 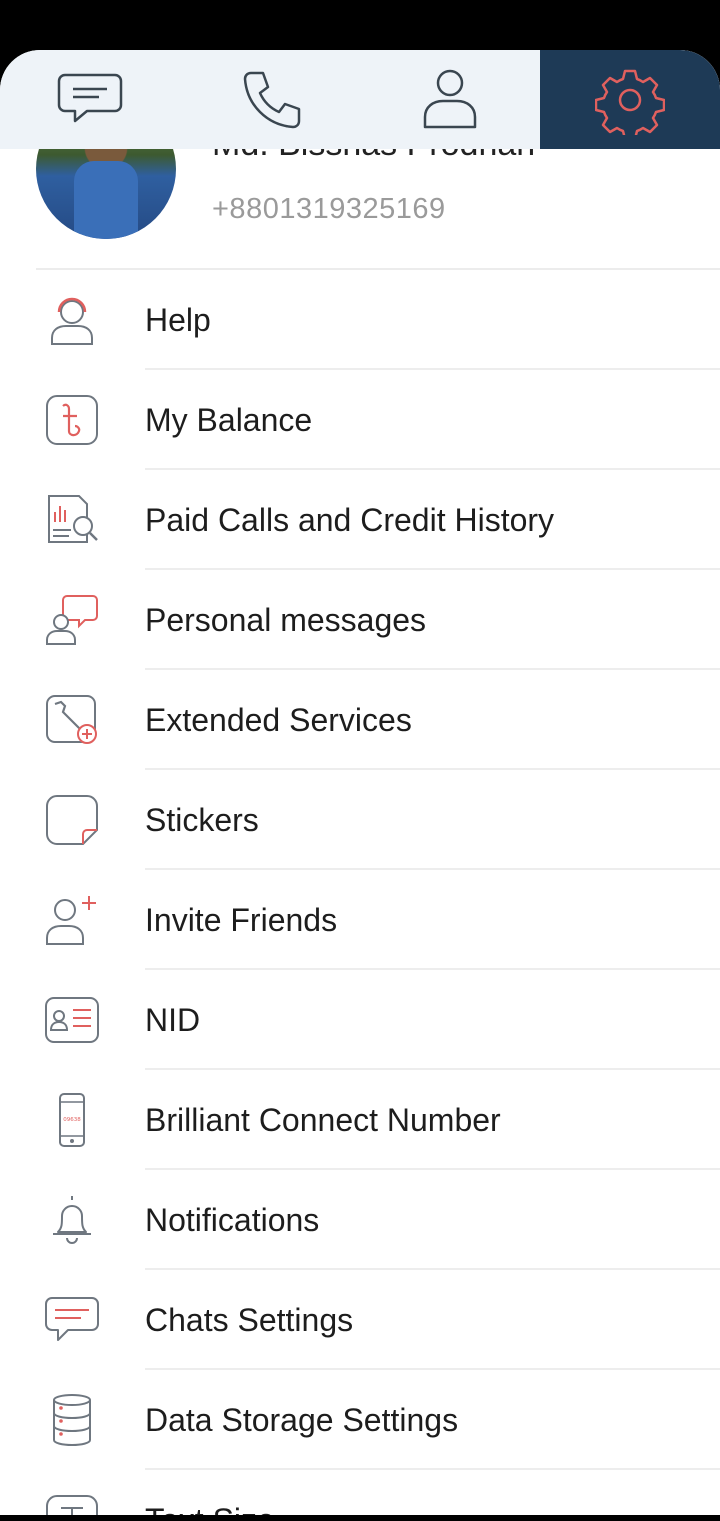 I want to click on gear-icon, so click(x=630, y=102).